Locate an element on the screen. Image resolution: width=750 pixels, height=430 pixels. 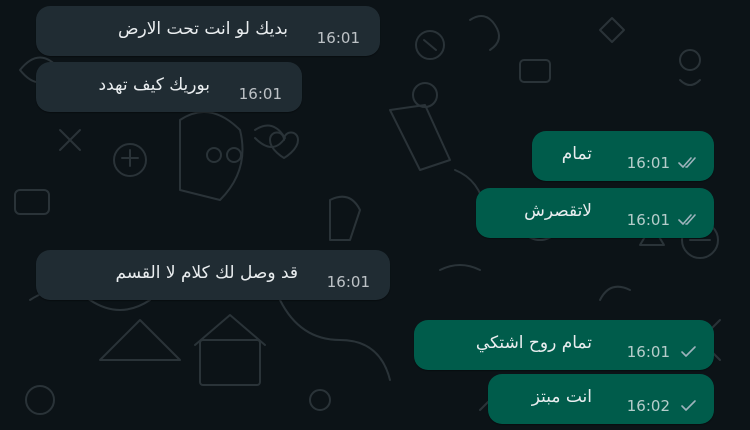
message-time: 16:02 is located at coordinates (648, 406).